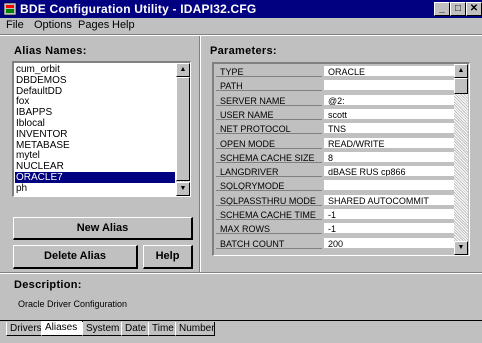  I want to click on param-value-field: 200, so click(389, 243).